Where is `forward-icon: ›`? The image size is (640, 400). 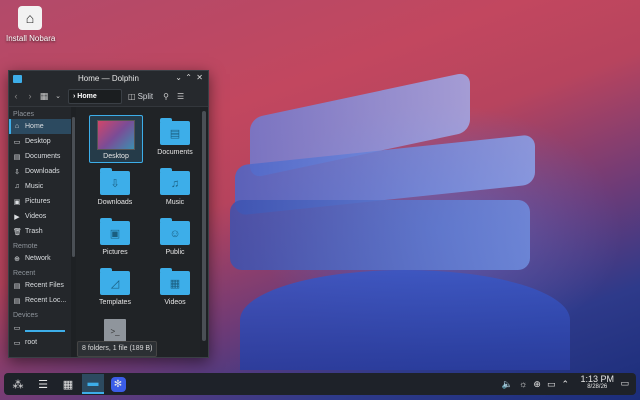 forward-icon: › is located at coordinates (30, 96).